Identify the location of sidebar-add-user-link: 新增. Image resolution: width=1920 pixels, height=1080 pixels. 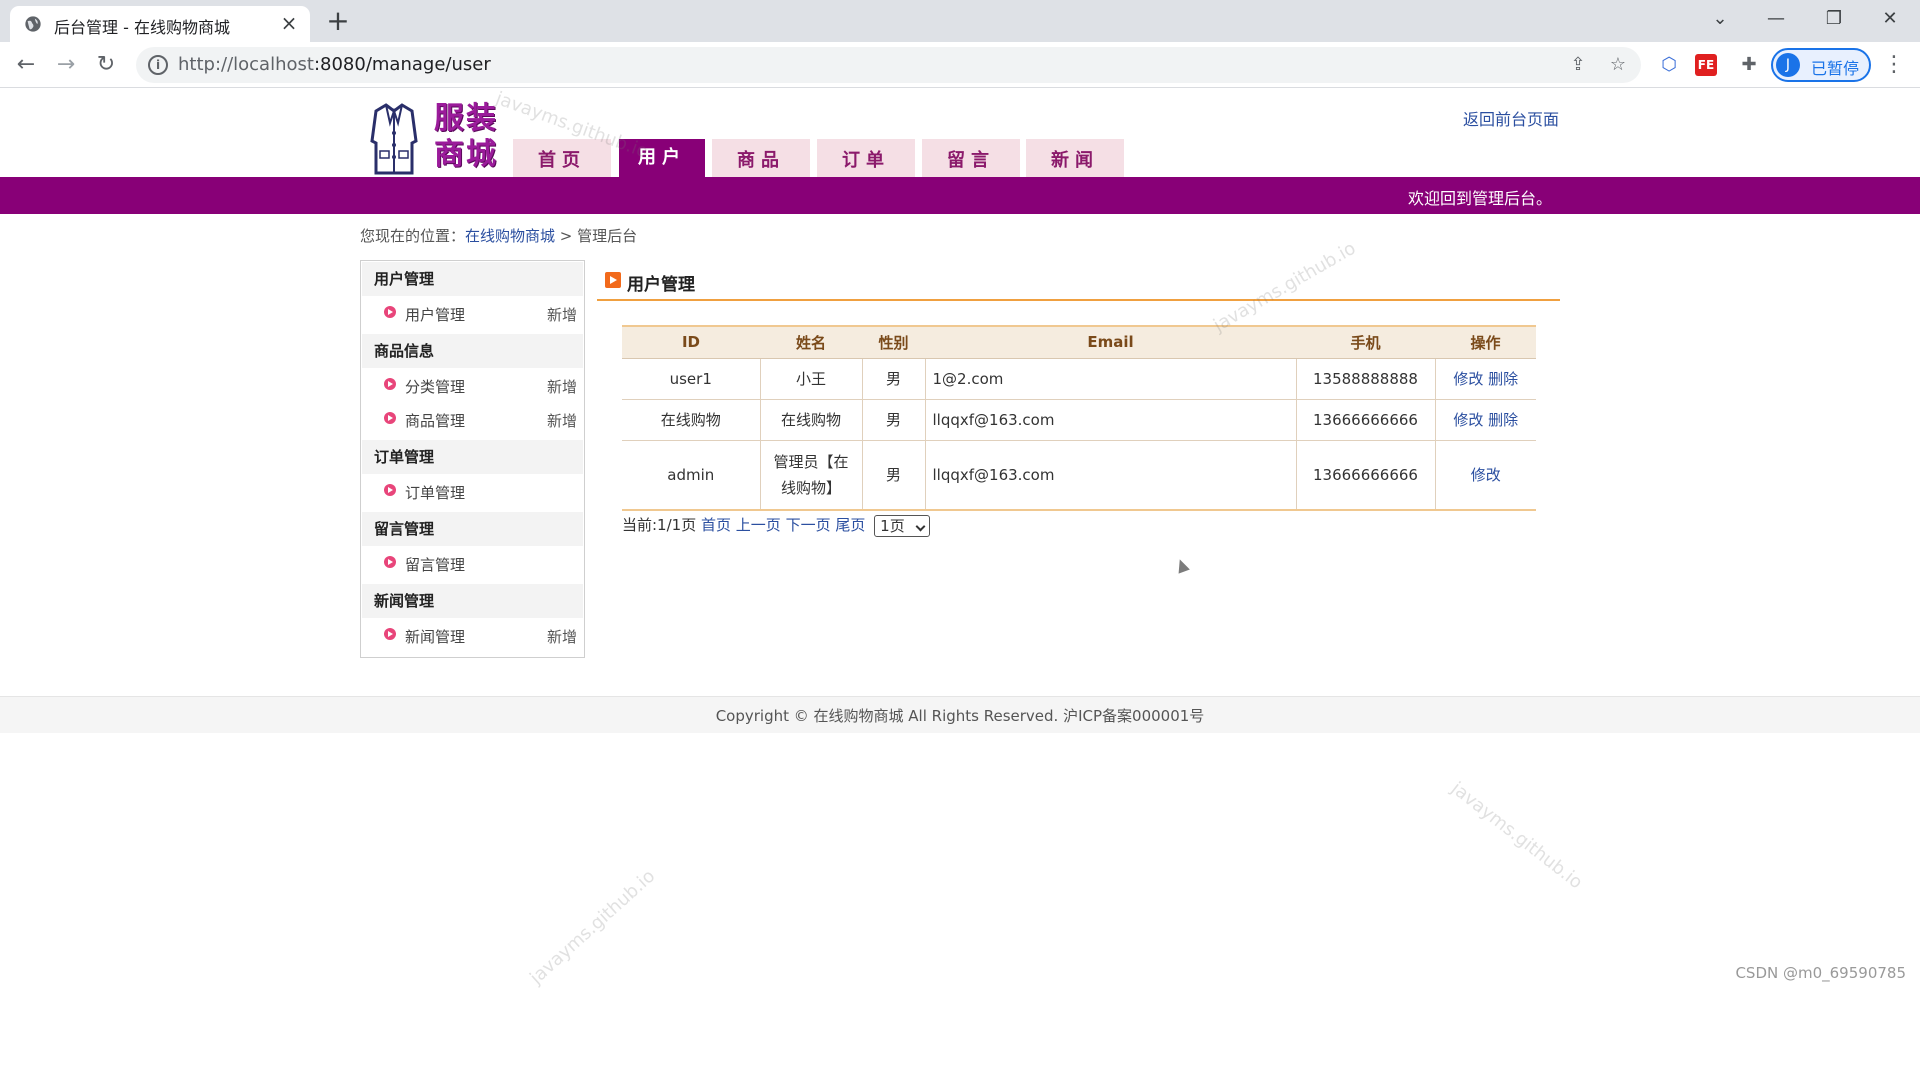
(562, 314).